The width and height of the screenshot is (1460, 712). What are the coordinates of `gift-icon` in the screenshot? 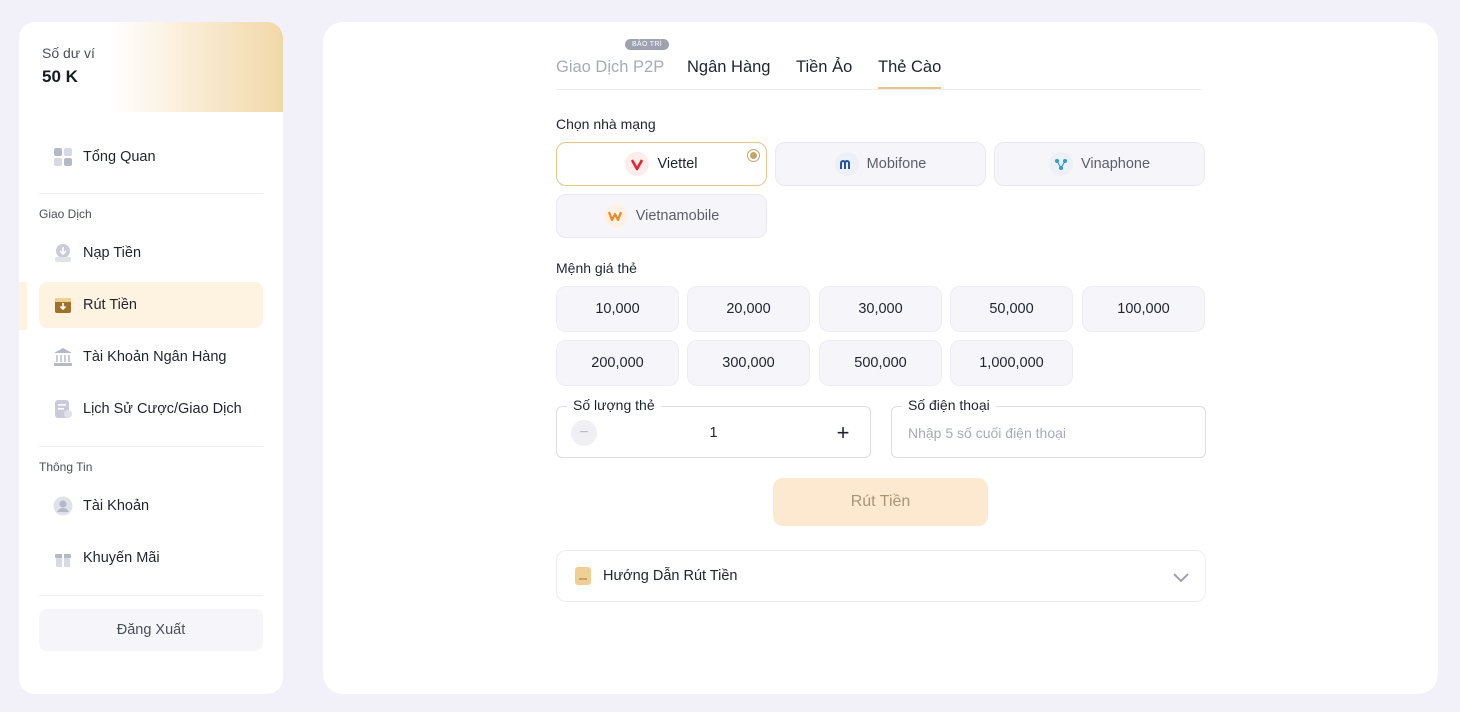 It's located at (63, 558).